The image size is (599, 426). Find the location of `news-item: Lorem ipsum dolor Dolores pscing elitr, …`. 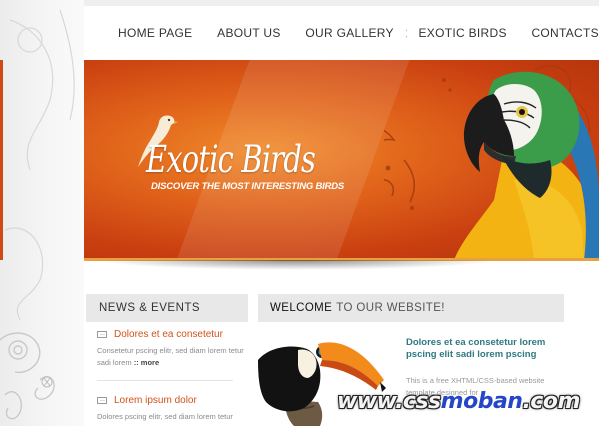

news-item: Lorem ipsum dolor Dolores pscing elitr, … is located at coordinates (172, 409).